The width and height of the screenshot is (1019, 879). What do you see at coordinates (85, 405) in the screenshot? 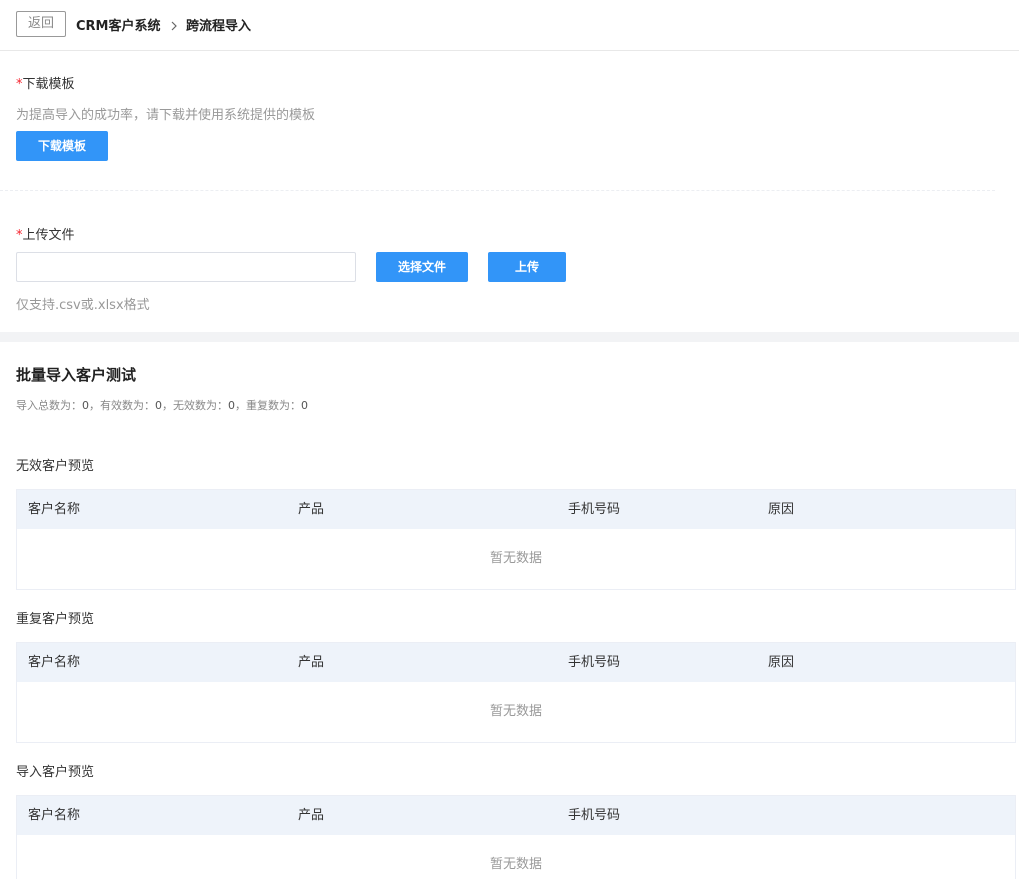
I see `stat-total-value: 0` at bounding box center [85, 405].